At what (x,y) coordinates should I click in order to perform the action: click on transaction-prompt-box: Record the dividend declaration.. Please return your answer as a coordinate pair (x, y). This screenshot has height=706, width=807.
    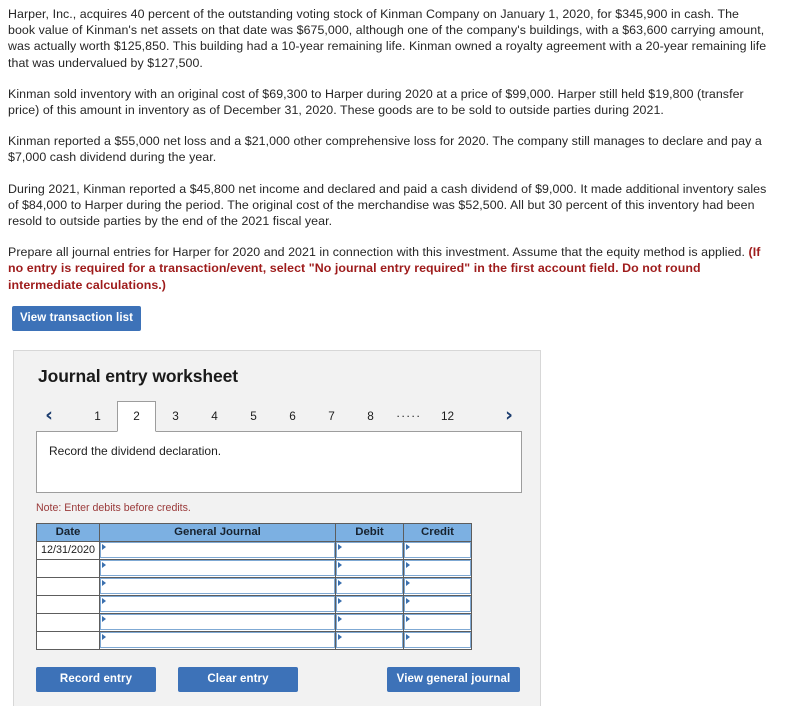
    Looking at the image, I should click on (279, 461).